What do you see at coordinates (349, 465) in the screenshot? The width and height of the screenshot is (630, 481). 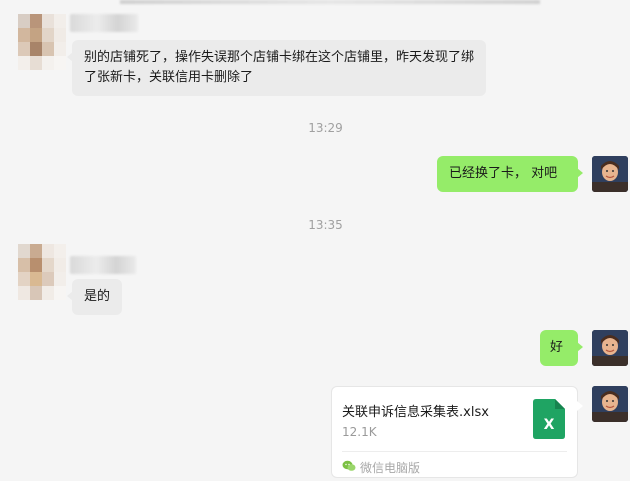 I see `wechat-icon` at bounding box center [349, 465].